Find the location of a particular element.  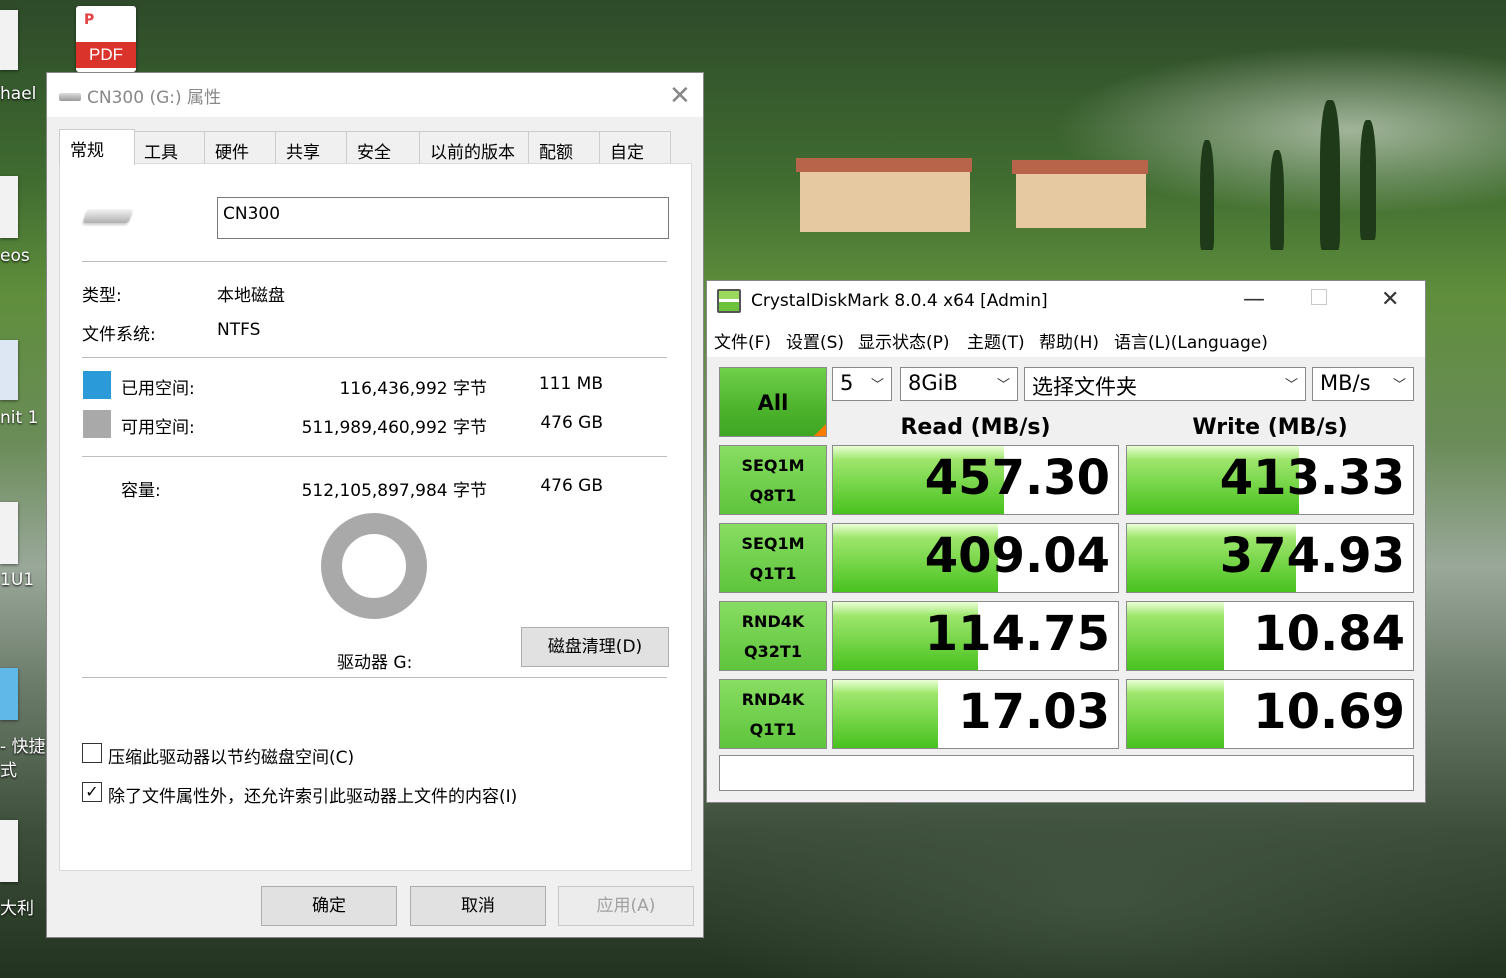

compress-checkbox is located at coordinates (92, 753).